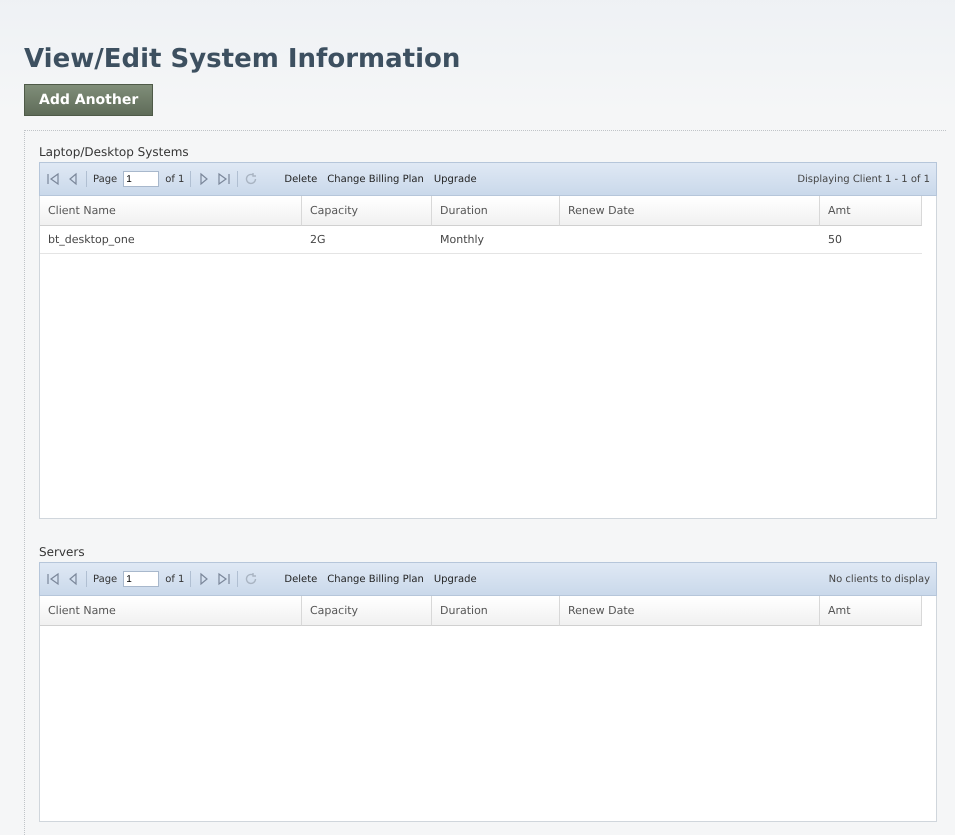 Image resolution: width=955 pixels, height=835 pixels. Describe the element at coordinates (91, 239) in the screenshot. I see `table-cell: bt_desktop_one` at that location.